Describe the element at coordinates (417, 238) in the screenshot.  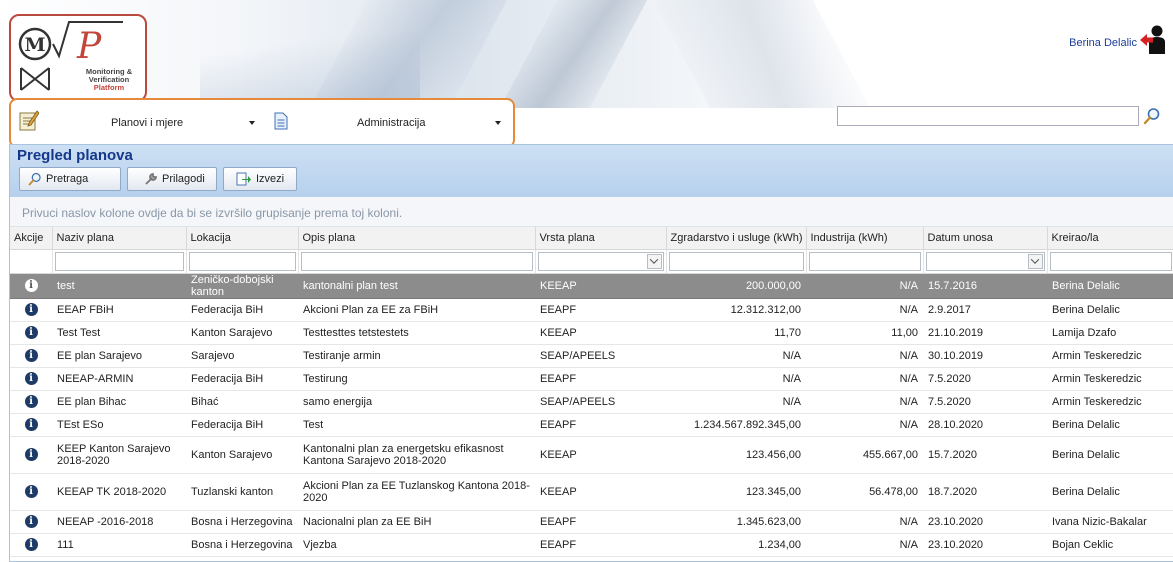
I see `col-header-opis: Opis plana` at that location.